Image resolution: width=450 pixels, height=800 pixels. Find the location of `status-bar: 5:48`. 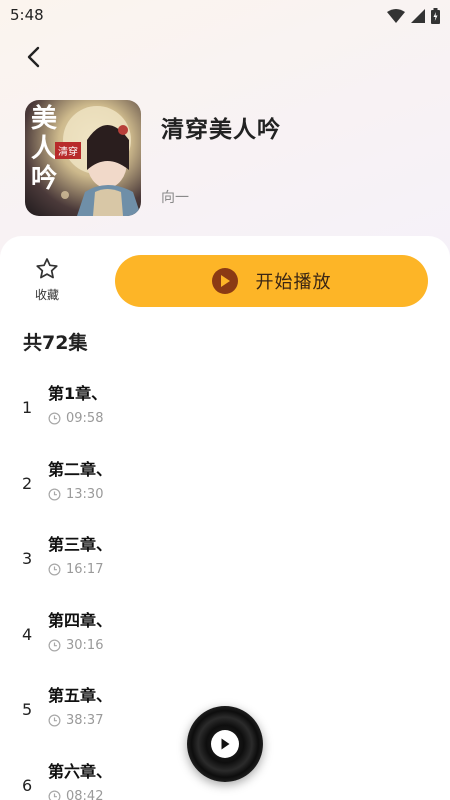

status-bar: 5:48 is located at coordinates (225, 16).